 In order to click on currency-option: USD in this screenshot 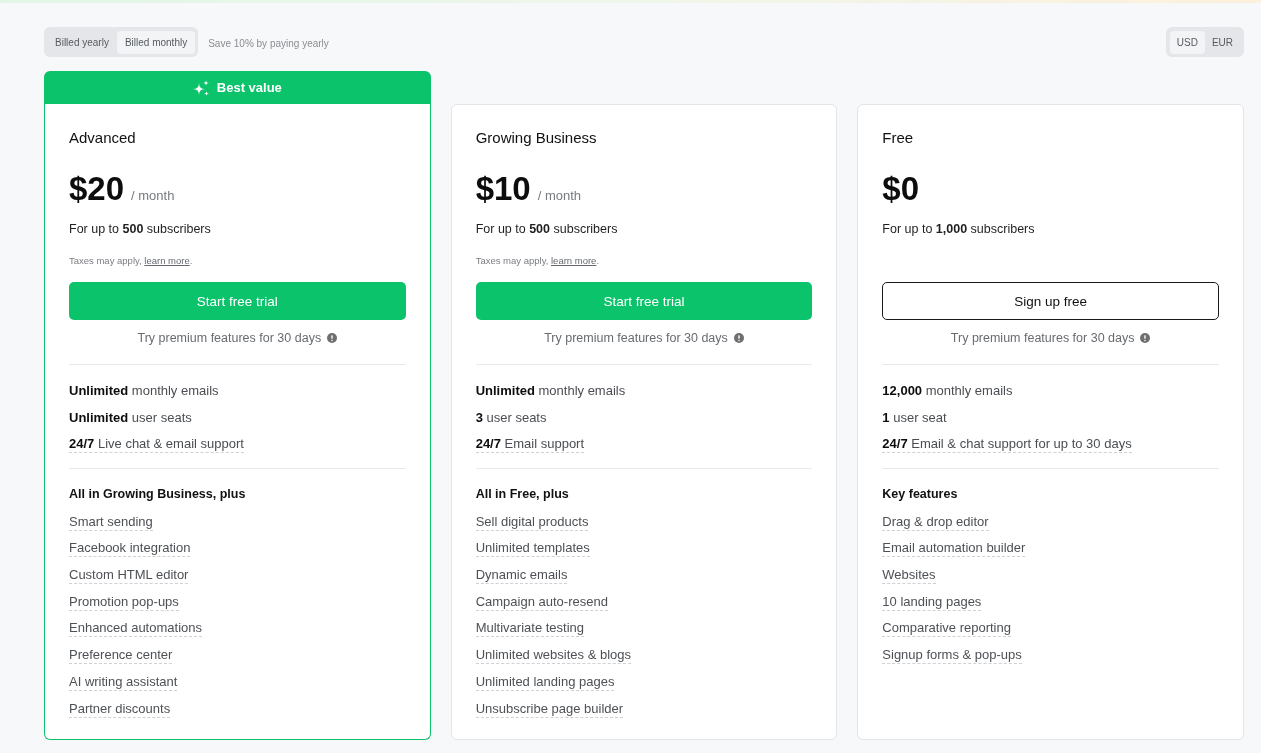, I will do `click(1187, 42)`.